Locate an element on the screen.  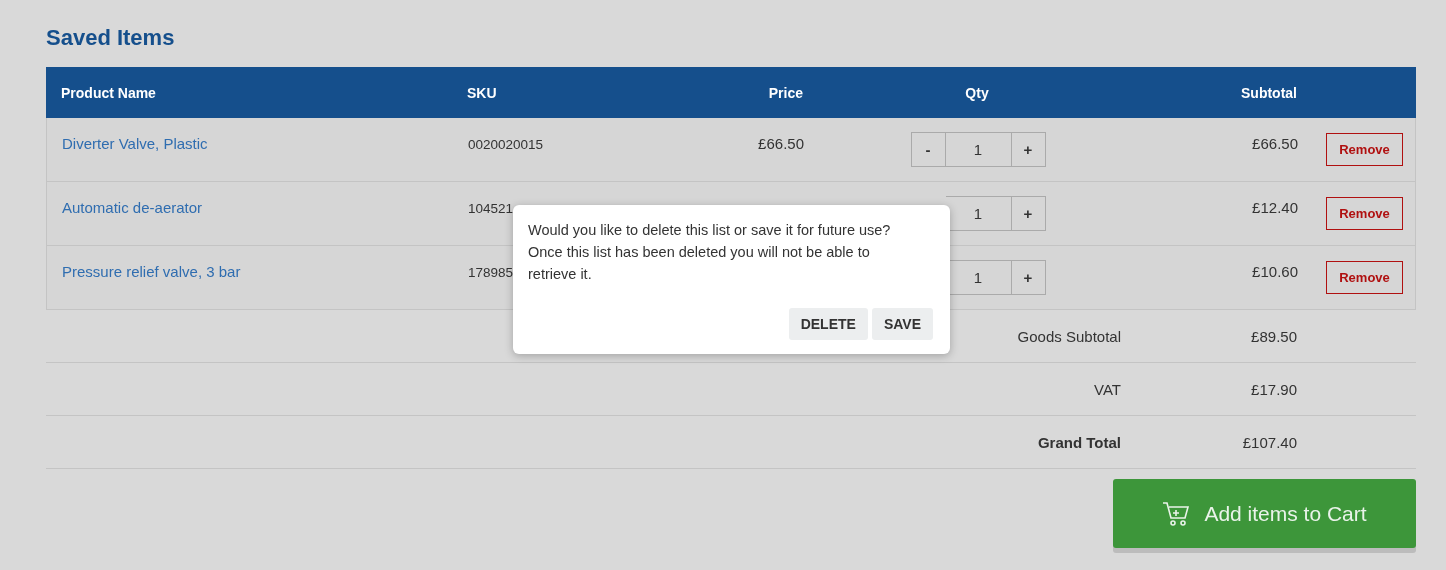
total-value: £17.90 is located at coordinates (1274, 389).